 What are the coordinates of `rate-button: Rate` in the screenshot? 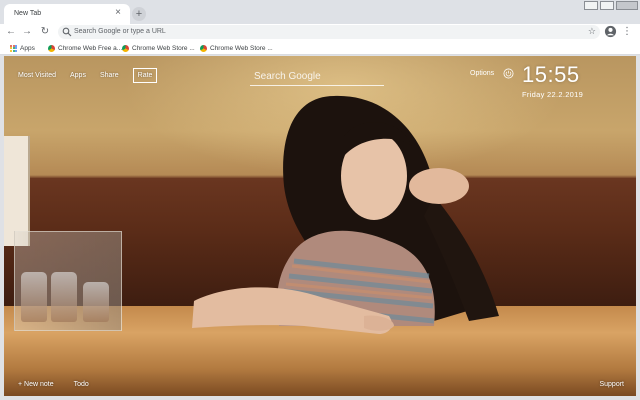 It's located at (145, 75).